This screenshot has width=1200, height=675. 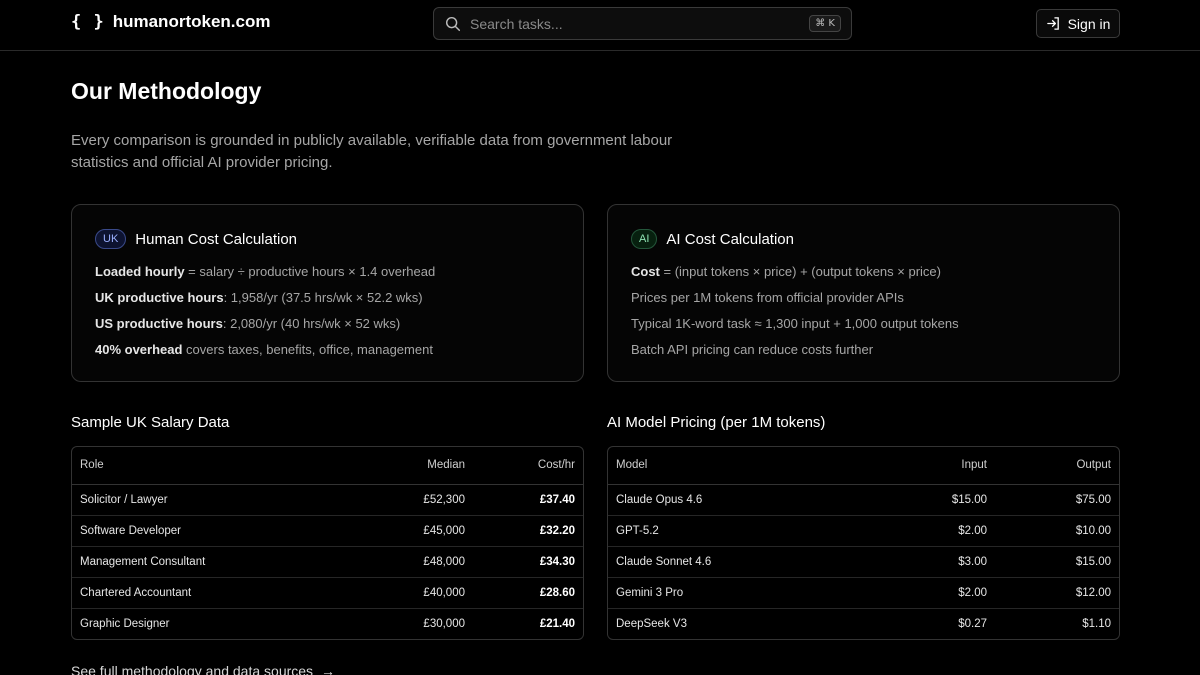 I want to click on table-cell: £40,000, so click(x=418, y=593).